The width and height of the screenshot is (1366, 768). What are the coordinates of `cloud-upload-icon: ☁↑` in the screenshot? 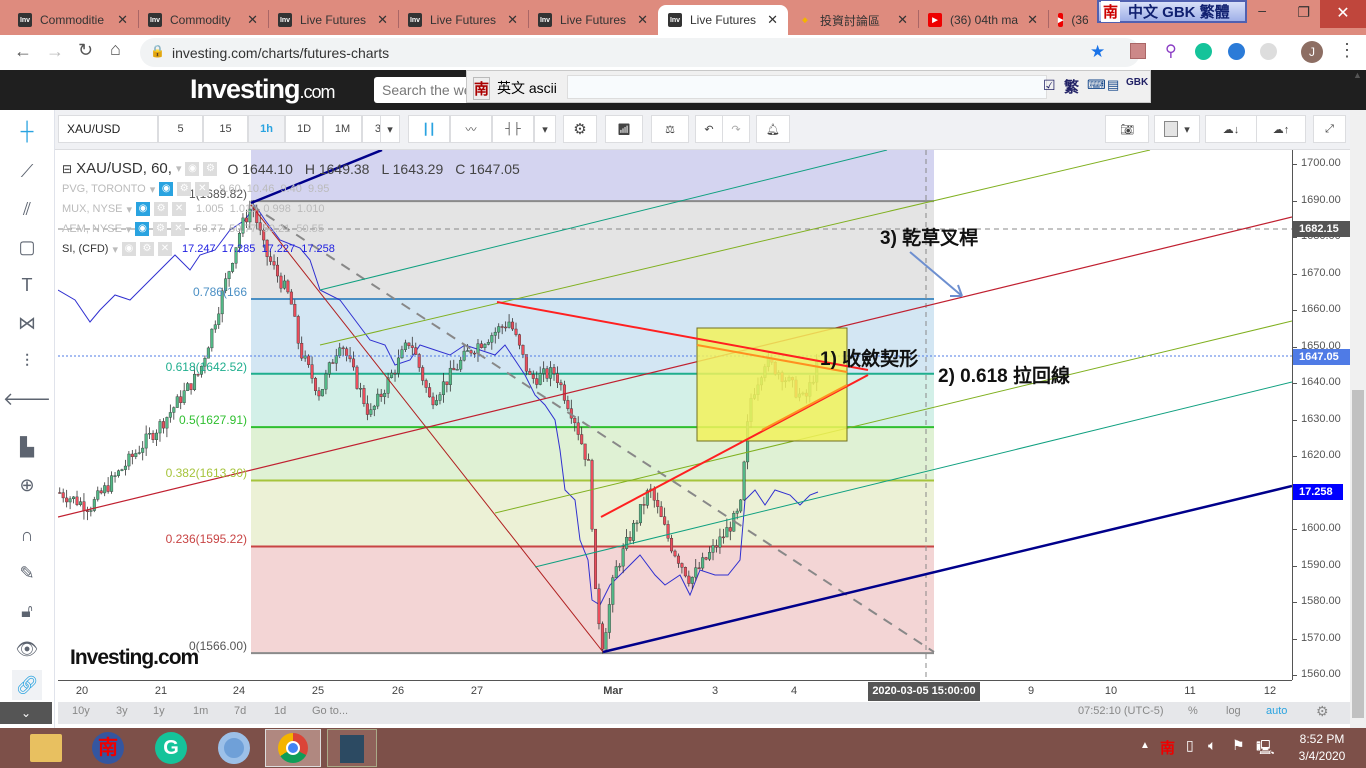 It's located at (1281, 129).